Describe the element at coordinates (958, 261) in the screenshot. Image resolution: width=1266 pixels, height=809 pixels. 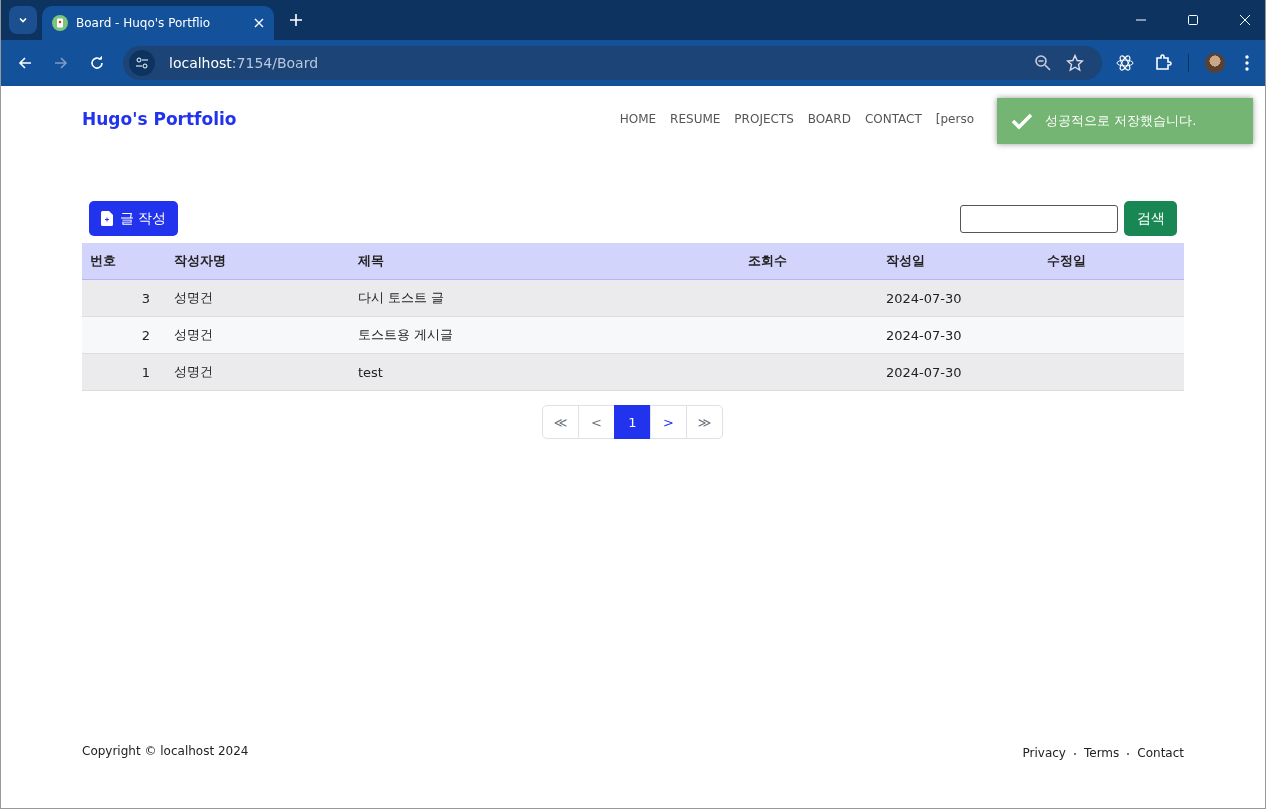
I see `column-header: 작성일` at that location.